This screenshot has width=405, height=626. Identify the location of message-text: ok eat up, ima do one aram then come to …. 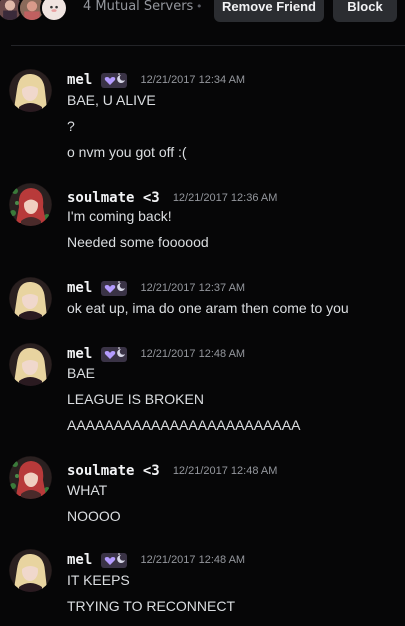
(208, 308).